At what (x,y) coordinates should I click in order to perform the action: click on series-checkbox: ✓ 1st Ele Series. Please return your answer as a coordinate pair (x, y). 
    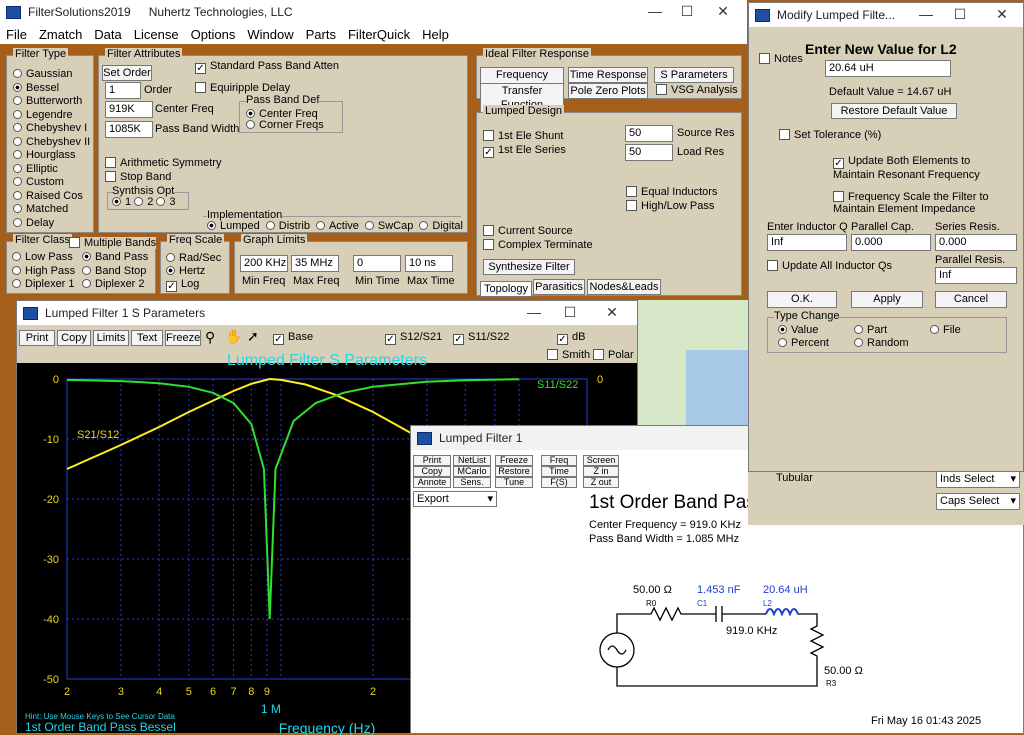
    Looking at the image, I should click on (524, 151).